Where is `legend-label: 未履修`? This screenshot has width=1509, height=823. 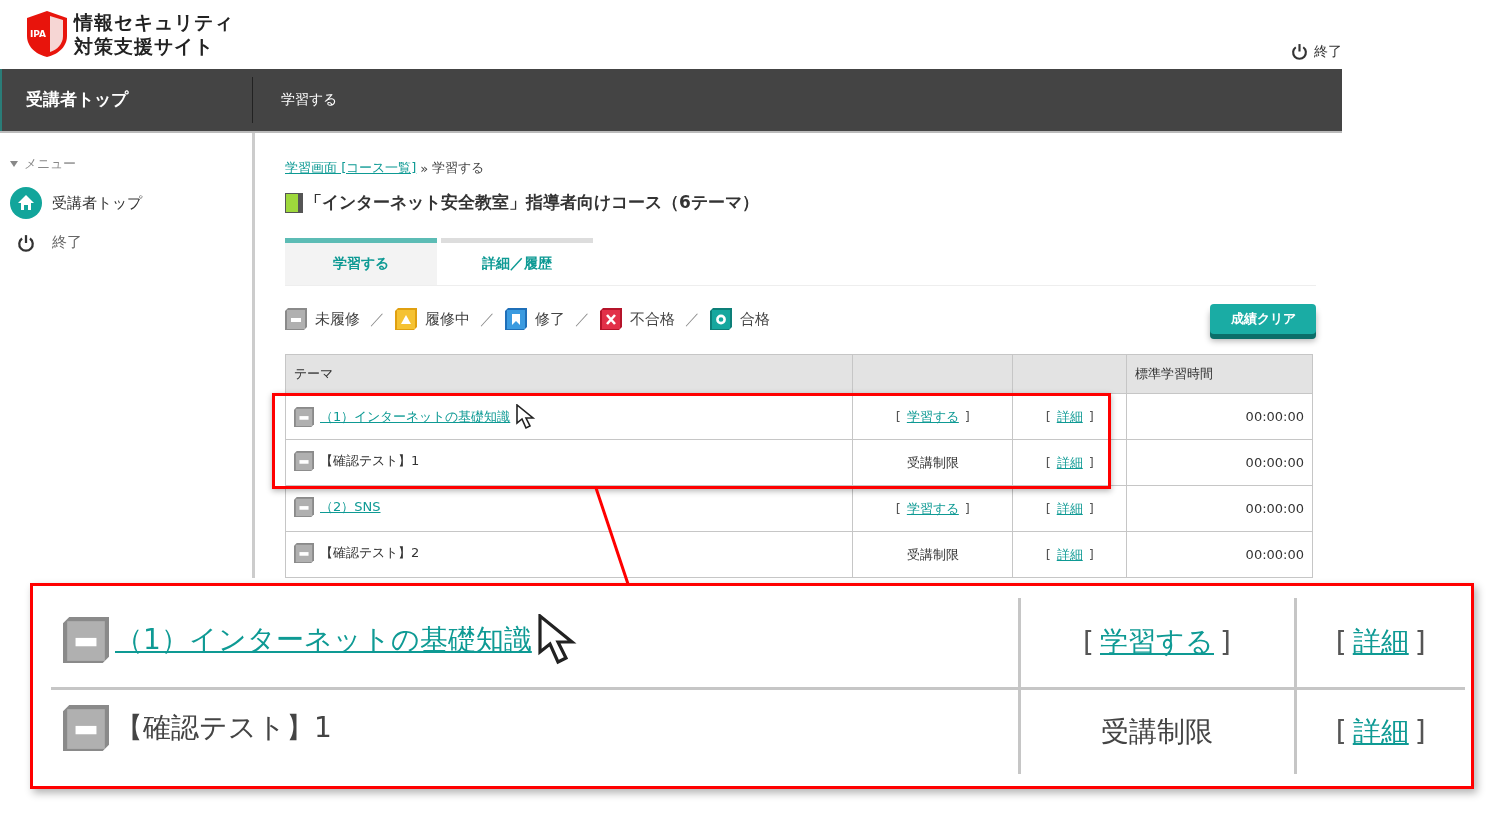
legend-label: 未履修 is located at coordinates (337, 319).